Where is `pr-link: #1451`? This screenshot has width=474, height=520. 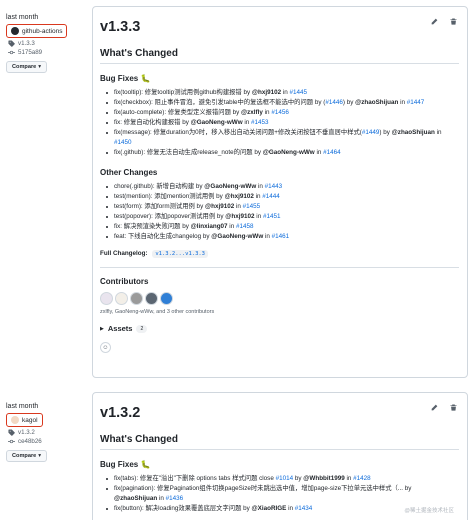
pr-link: #1451 is located at coordinates (272, 216).